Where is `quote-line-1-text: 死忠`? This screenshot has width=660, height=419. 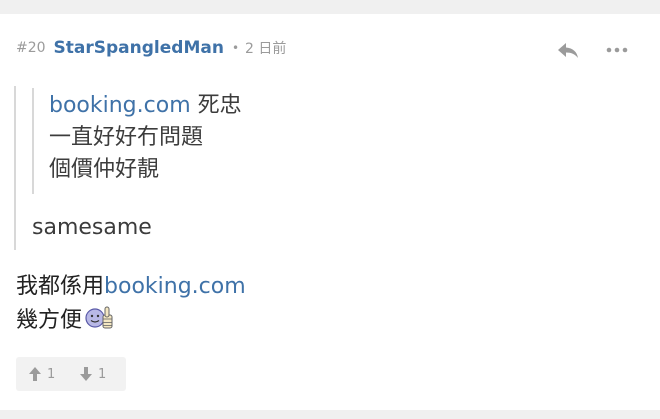 quote-line-1-text: 死忠 is located at coordinates (216, 105).